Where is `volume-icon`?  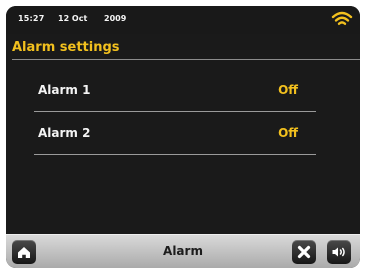 volume-icon is located at coordinates (338, 252).